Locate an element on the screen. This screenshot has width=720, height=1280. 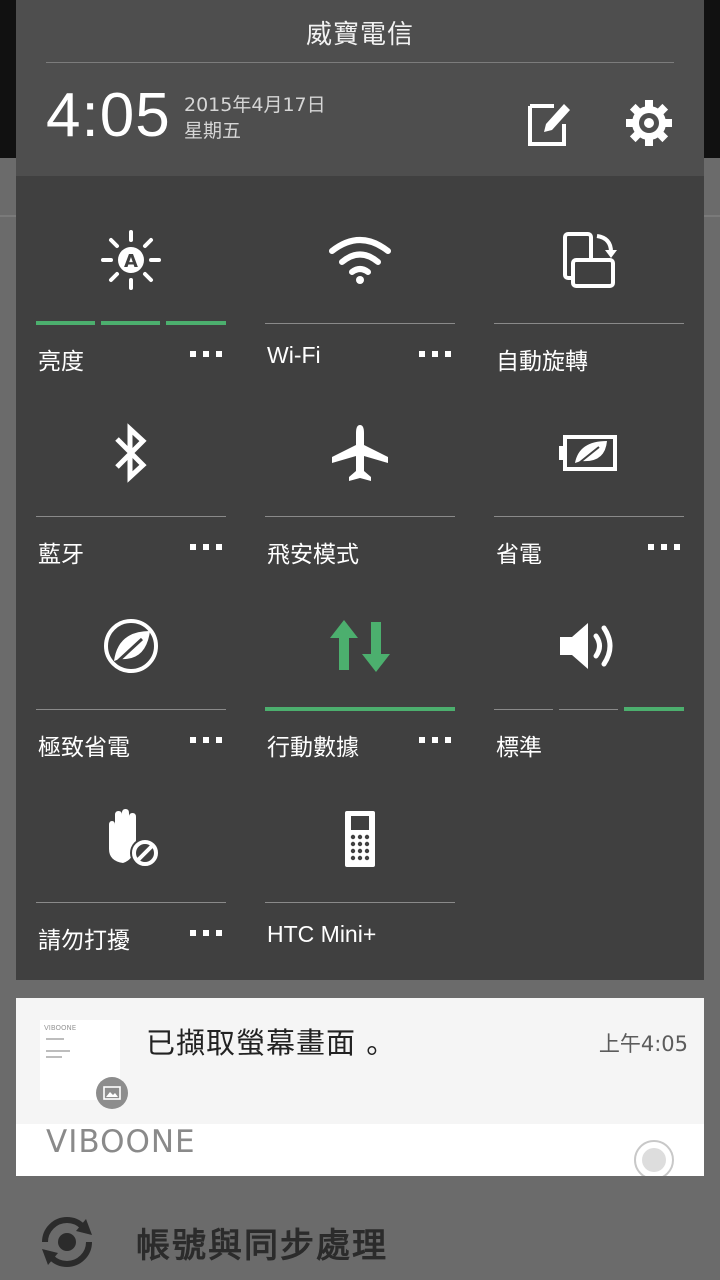
shade-header: 威寶電信 4:05 2015年4月17日 星期五 is located at coordinates (360, 88).